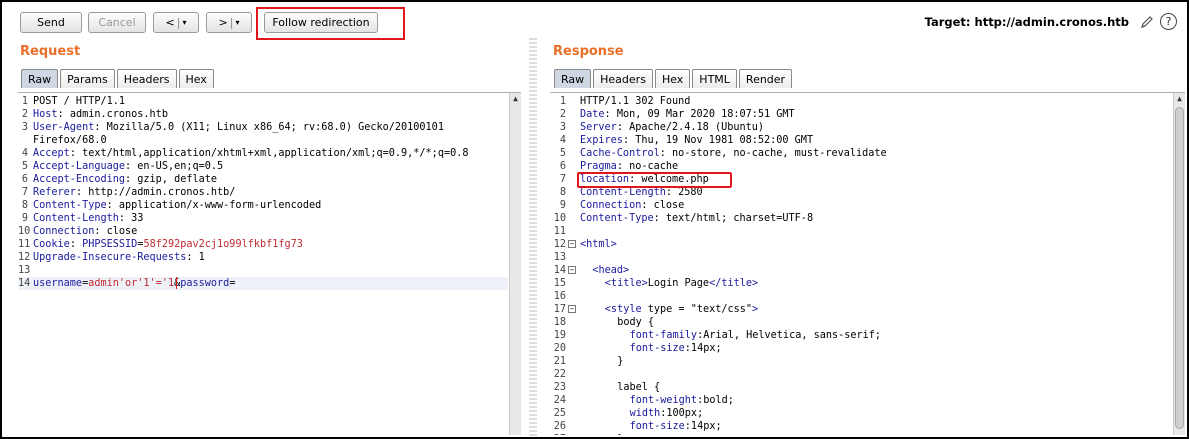 The image size is (1189, 439). I want to click on line-number: 23, so click(559, 387).